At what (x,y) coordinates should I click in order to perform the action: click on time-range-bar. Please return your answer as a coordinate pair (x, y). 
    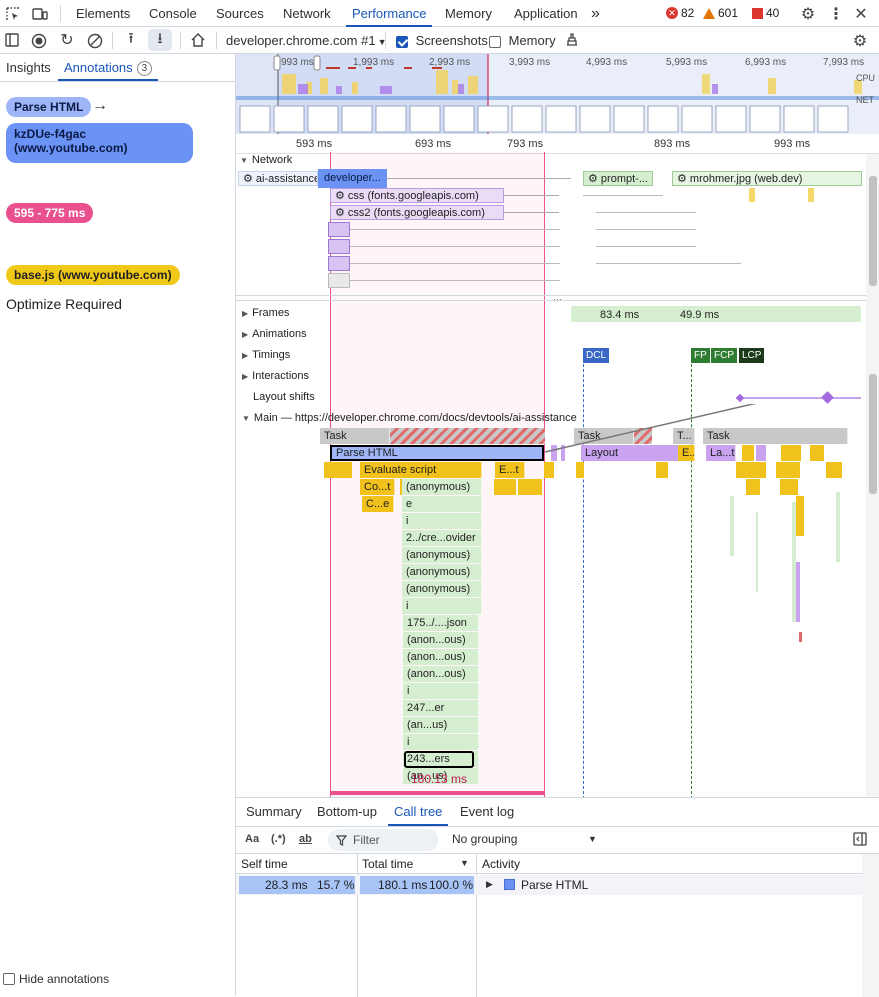
    Looking at the image, I should click on (437, 793).